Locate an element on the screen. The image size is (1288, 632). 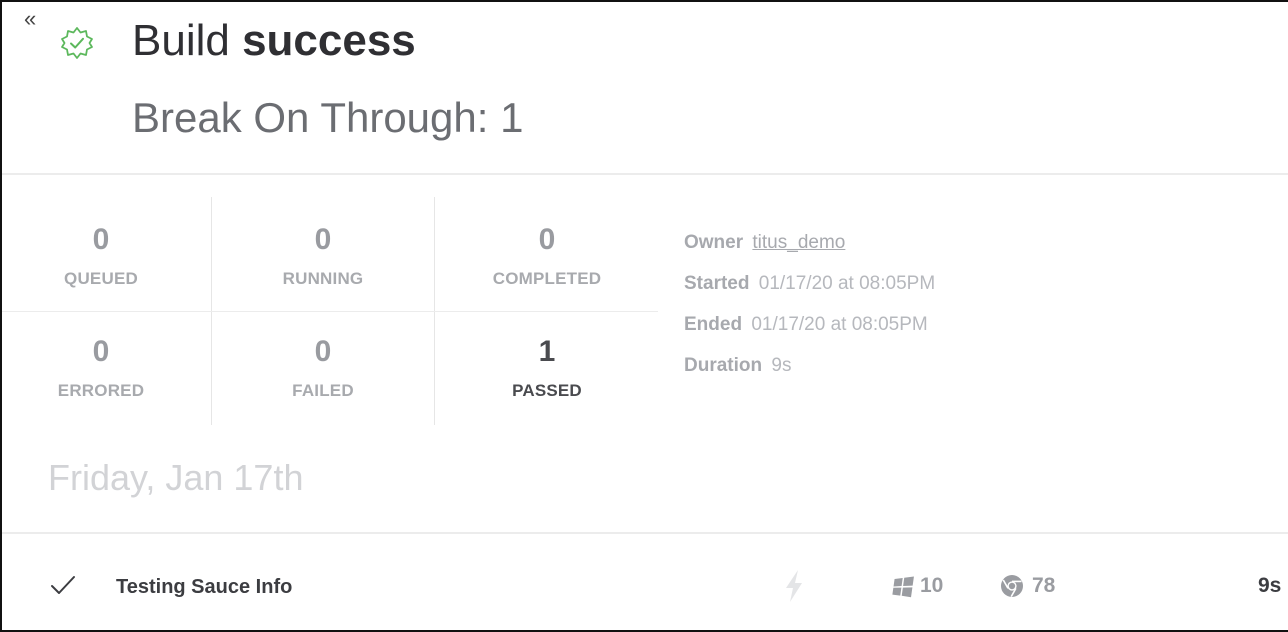
meta-ended: Ended 01/17/20 at 08:05PM is located at coordinates (809, 334).